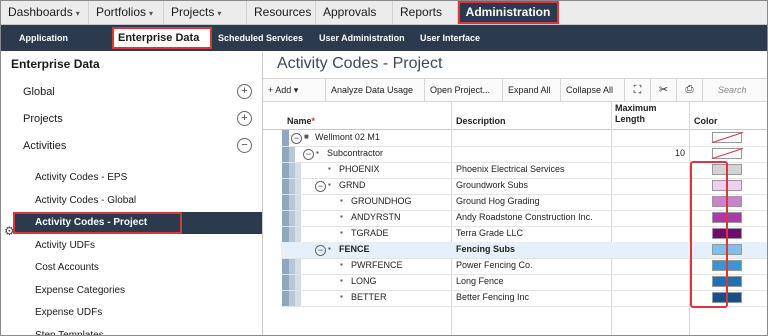 The height and width of the screenshot is (336, 768). I want to click on gear-icon: ⚙, so click(9, 231).